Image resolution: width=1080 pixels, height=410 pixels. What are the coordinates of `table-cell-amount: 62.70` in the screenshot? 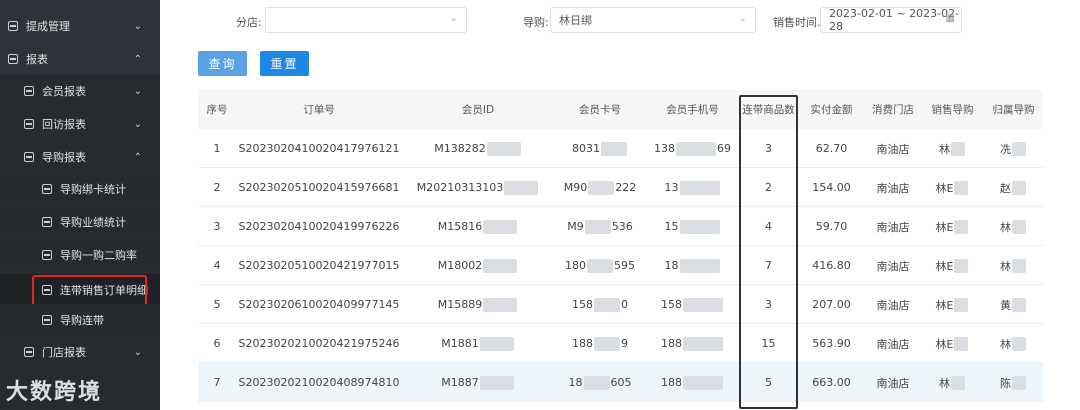 It's located at (831, 148).